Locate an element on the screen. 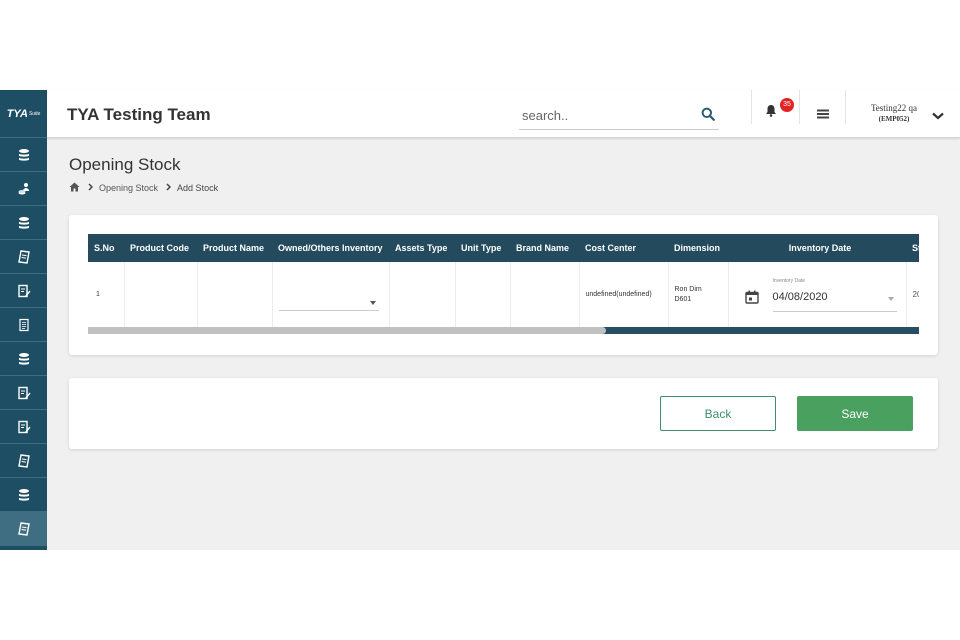 Image resolution: width=960 pixels, height=640 pixels. app-logo: TYA Suite is located at coordinates (23, 114).